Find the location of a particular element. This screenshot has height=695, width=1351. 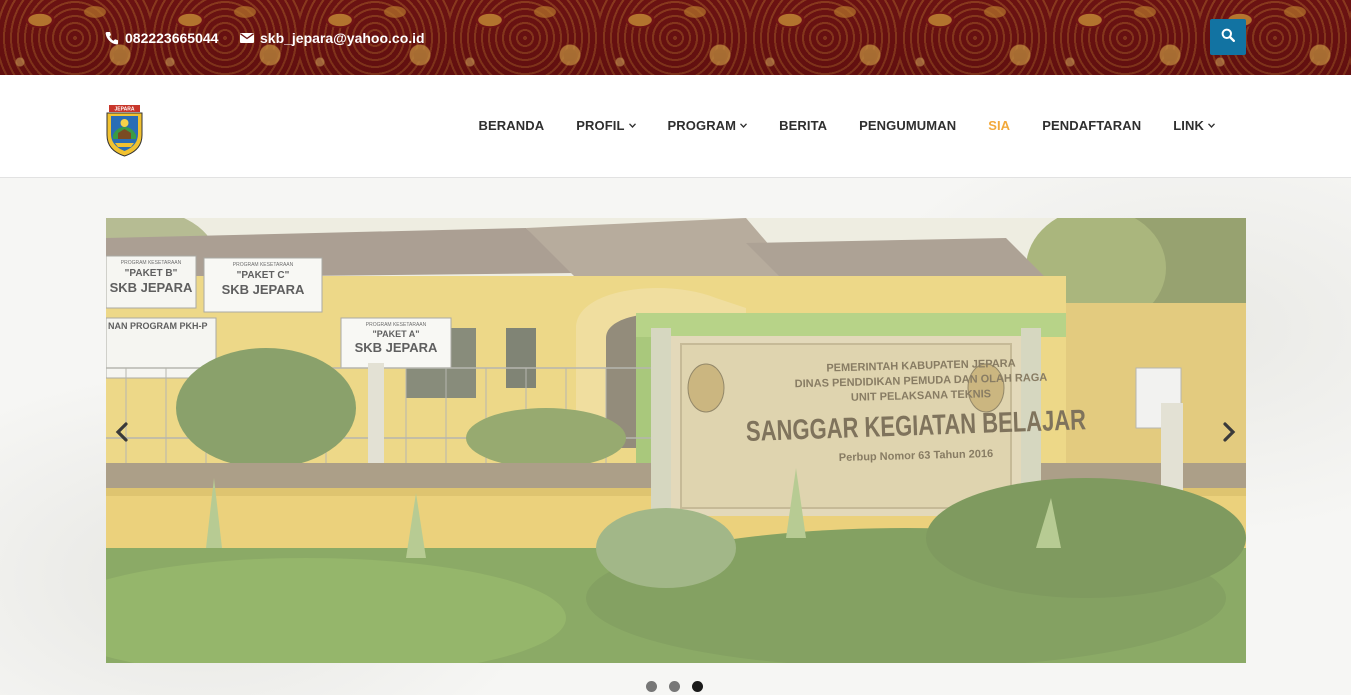

nav-item-sia: SIA is located at coordinates (999, 125).